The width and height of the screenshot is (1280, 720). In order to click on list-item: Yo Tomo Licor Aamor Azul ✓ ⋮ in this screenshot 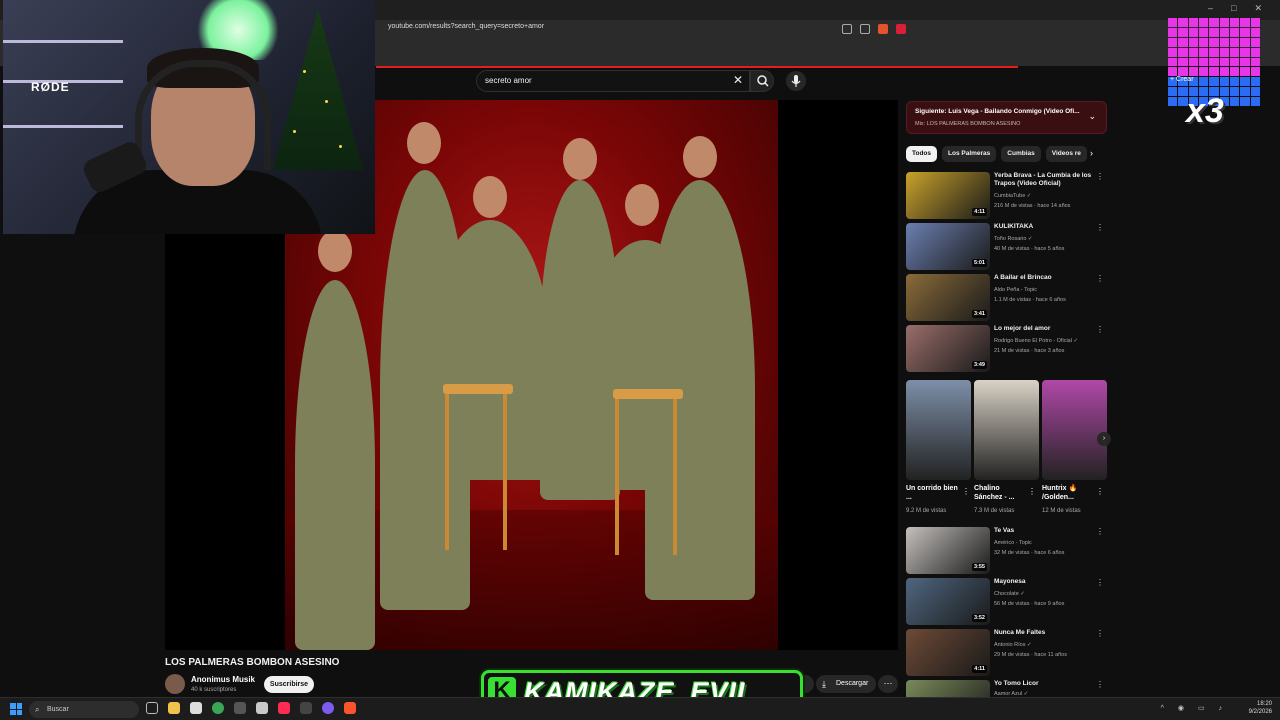, I will do `click(1006, 688)`.